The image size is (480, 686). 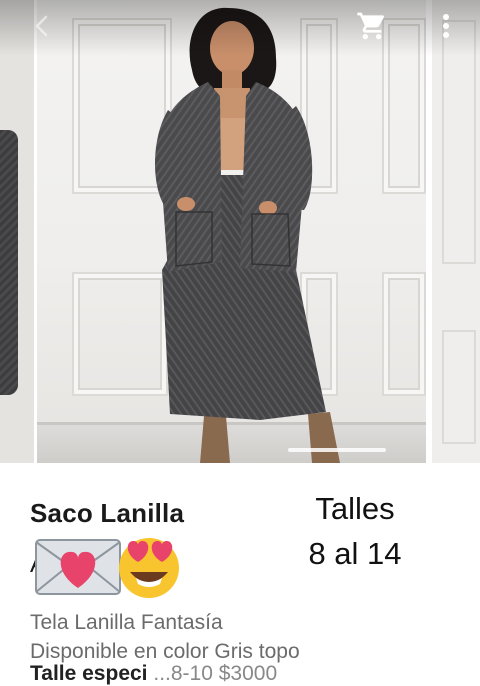 What do you see at coordinates (446, 26) in the screenshot?
I see `more-vertical-icon` at bounding box center [446, 26].